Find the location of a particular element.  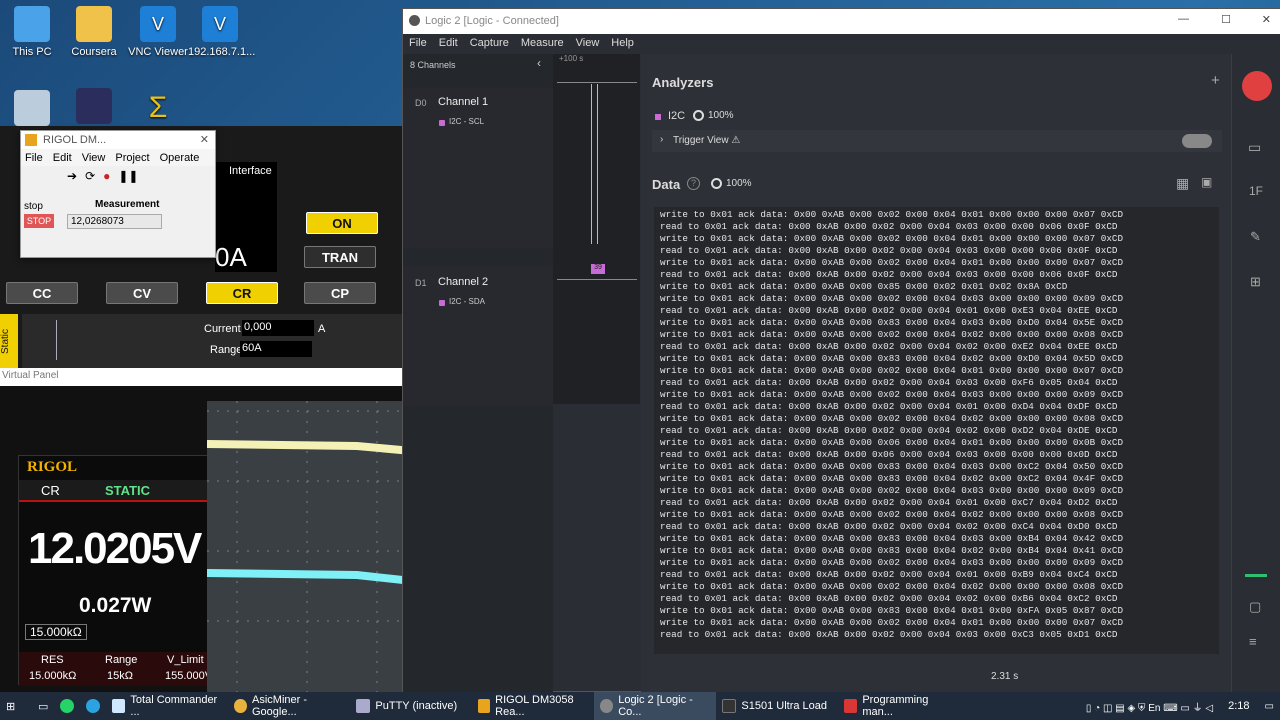

feedback-icon: ▢ is located at coordinates (1255, 607).